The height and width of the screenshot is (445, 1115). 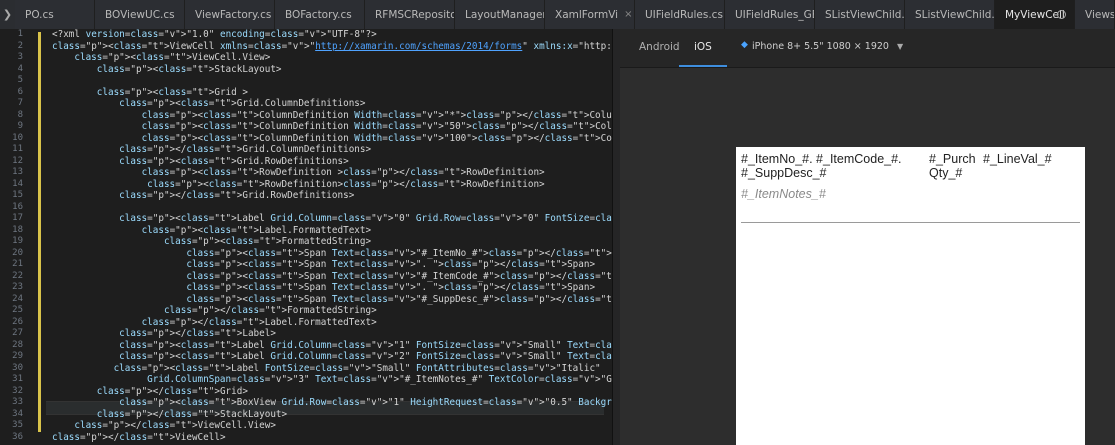 What do you see at coordinates (821, 159) in the screenshot?
I see `item-header-line1: #_ItemNo_#. #_ItemCode_#.` at bounding box center [821, 159].